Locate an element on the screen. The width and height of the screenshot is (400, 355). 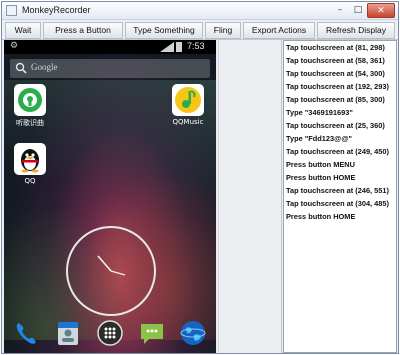
usb-debug-icon: ⚙ is located at coordinates (14, 46).